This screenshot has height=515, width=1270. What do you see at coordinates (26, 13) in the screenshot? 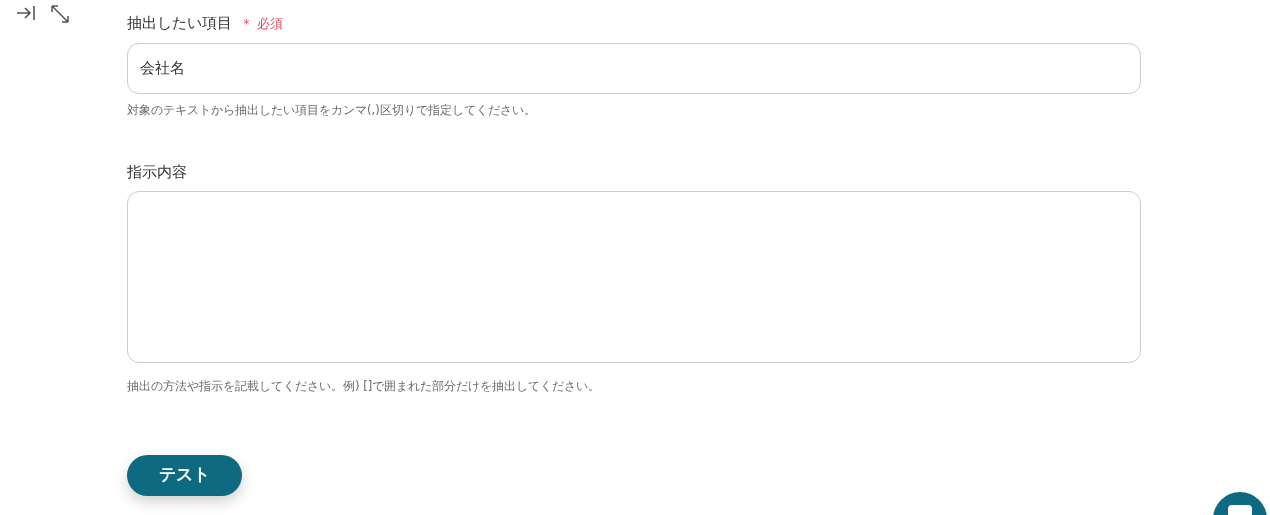
I see `collapse-icon` at bounding box center [26, 13].